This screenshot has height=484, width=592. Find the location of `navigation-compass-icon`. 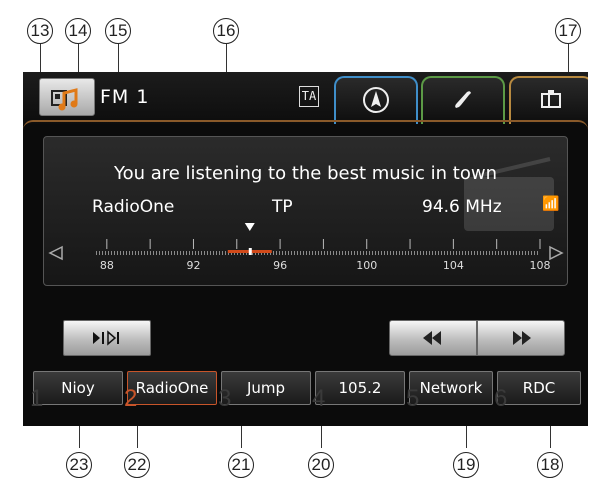

navigation-compass-icon is located at coordinates (376, 100).